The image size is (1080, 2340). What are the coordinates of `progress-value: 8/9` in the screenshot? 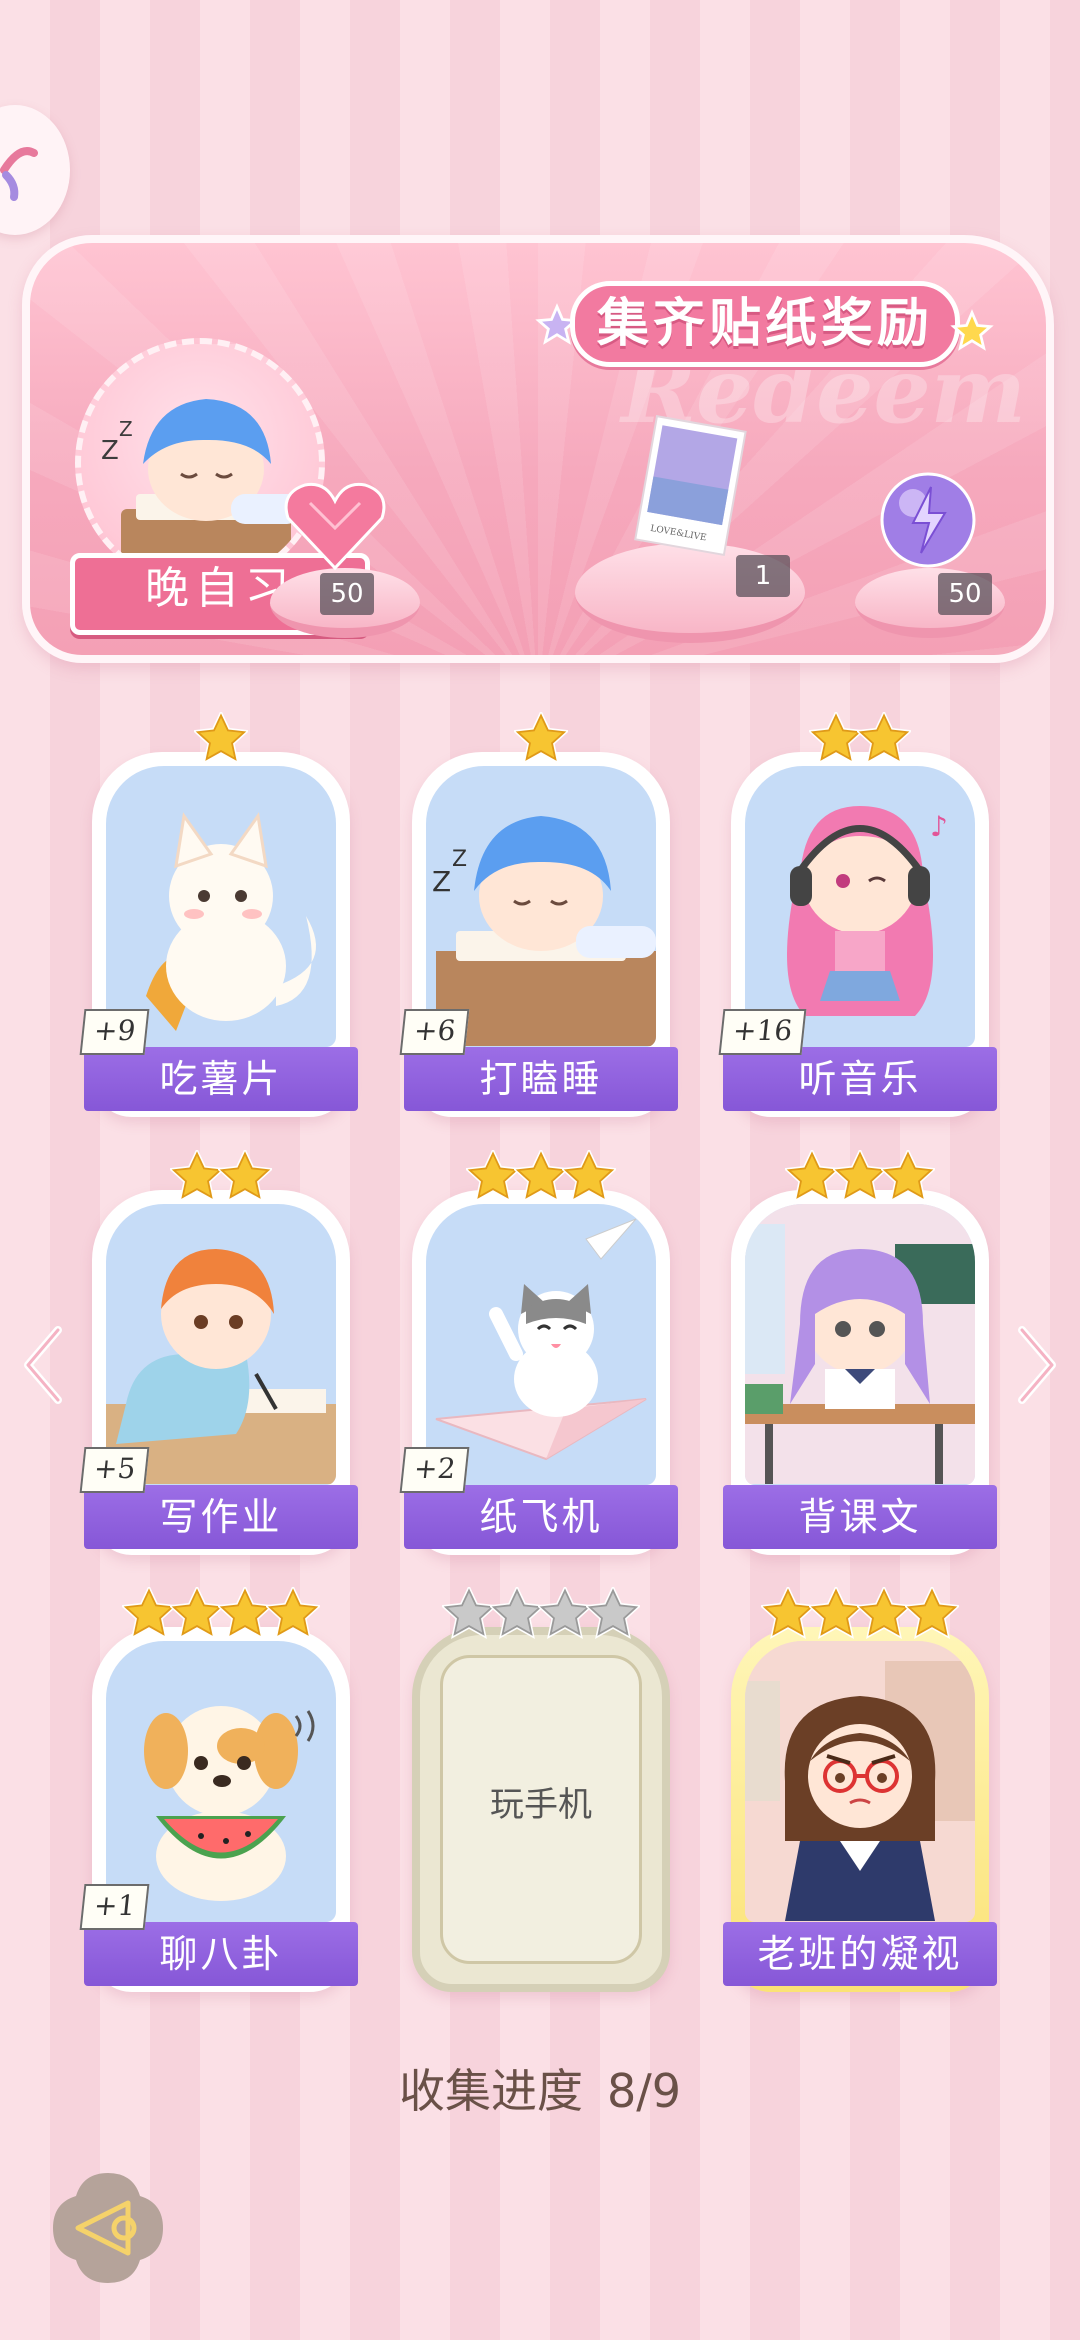 It's located at (644, 2091).